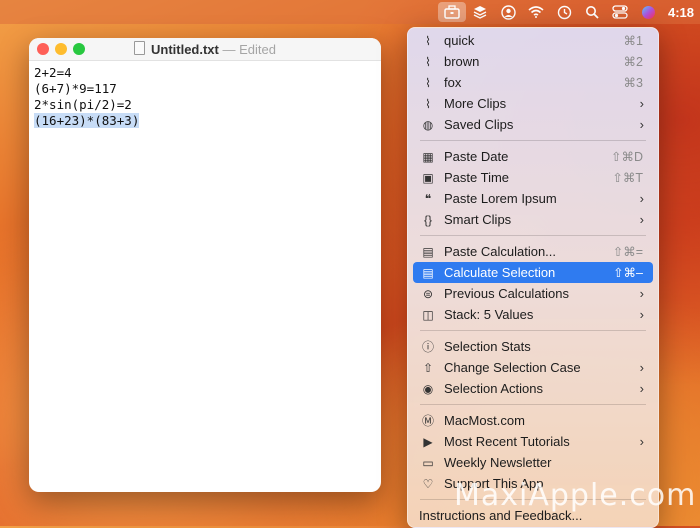 The width and height of the screenshot is (700, 528). Describe the element at coordinates (428, 441) in the screenshot. I see `play-icon: ▶` at that location.